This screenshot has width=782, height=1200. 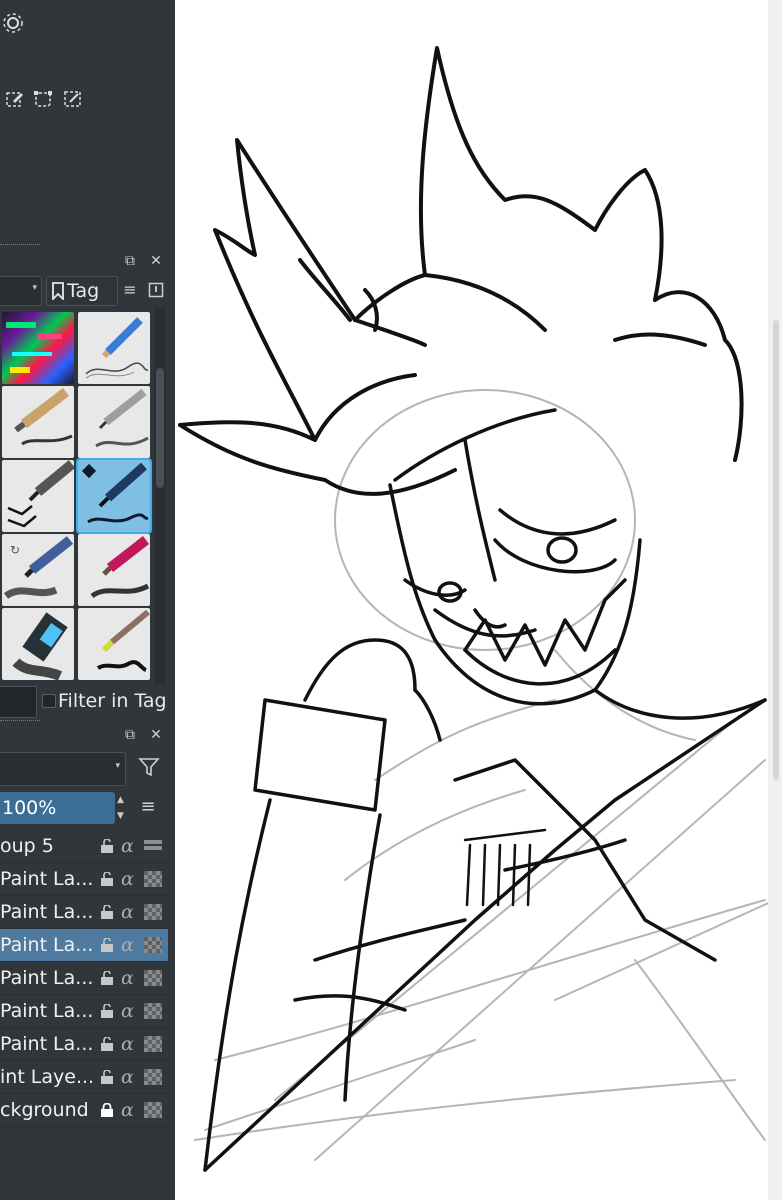 What do you see at coordinates (156, 290) in the screenshot?
I see `import-icon` at bounding box center [156, 290].